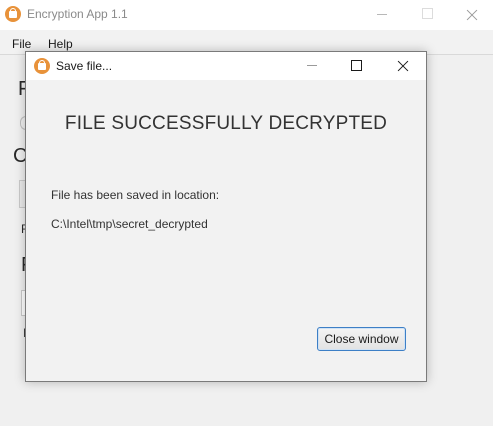  Describe the element at coordinates (471, 15) in the screenshot. I see `main-close-icon` at that location.